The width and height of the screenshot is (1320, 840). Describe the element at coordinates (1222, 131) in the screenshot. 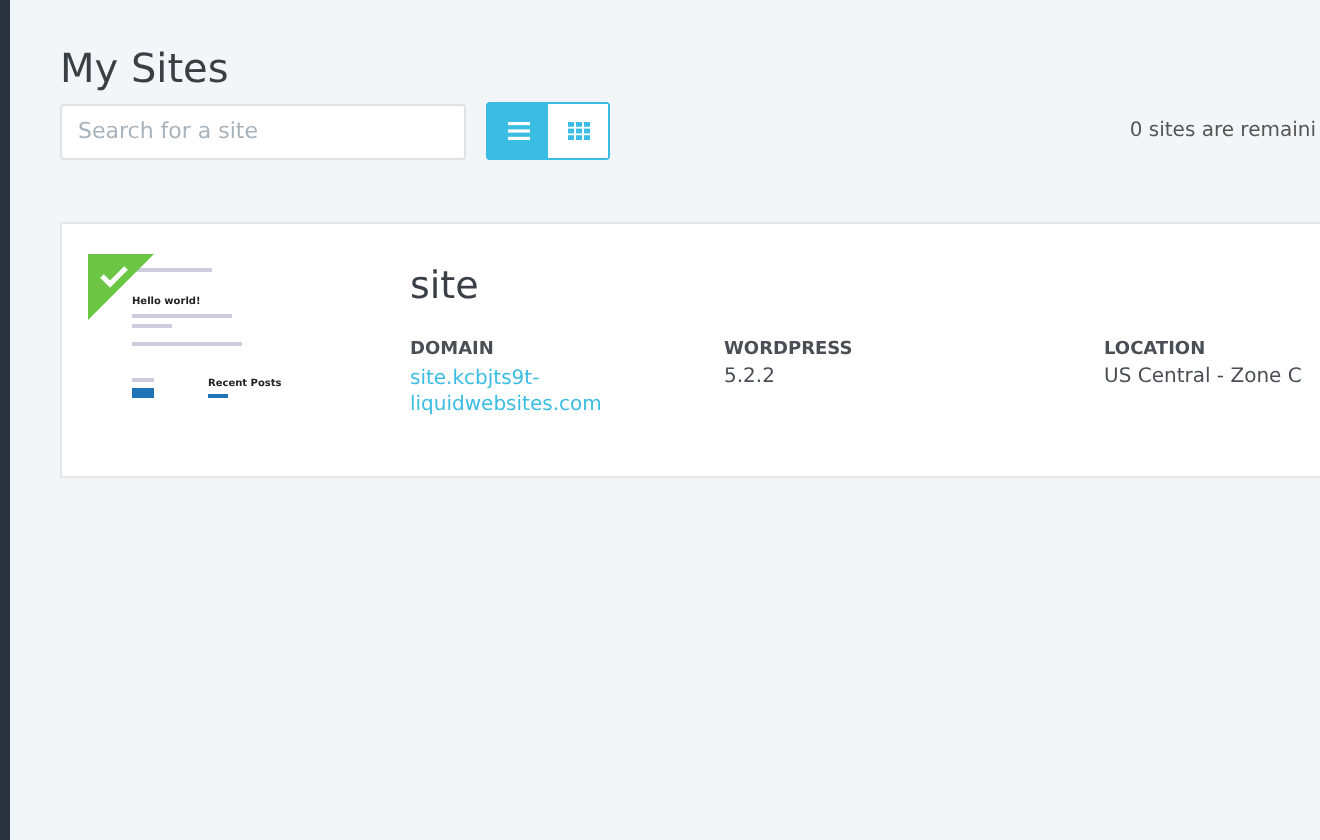

I see `remaining-count: 0 sites are remaini` at that location.